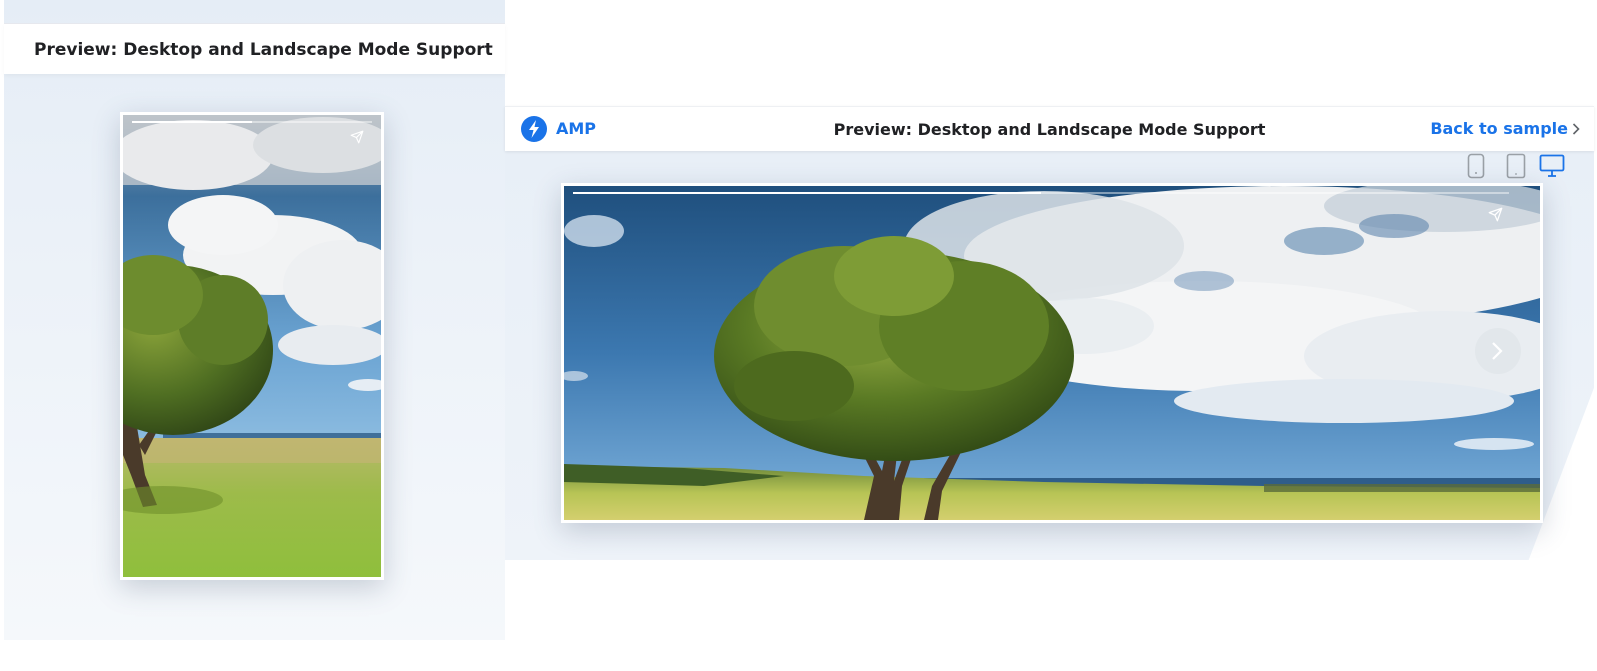  I want to click on portrait-story-player, so click(252, 346).